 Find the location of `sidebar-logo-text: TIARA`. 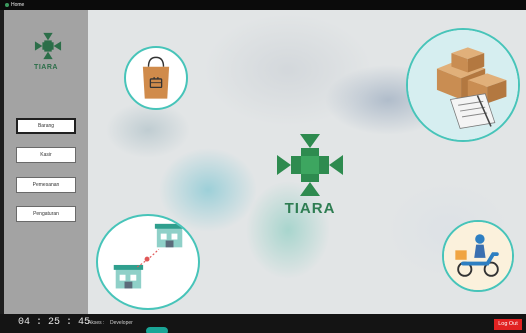

sidebar-logo-text: TIARA is located at coordinates (46, 67).